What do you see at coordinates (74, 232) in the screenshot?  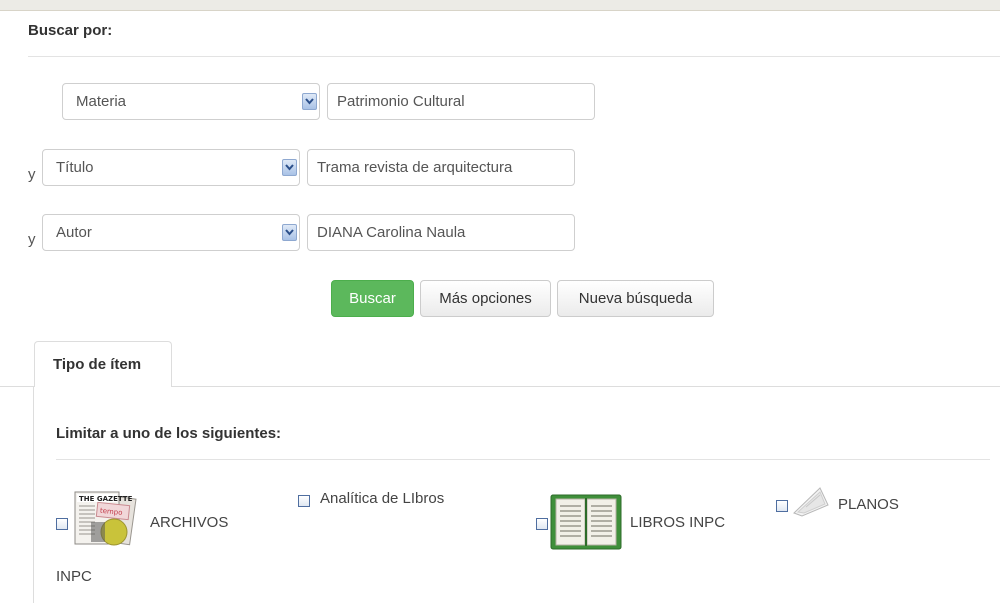 I see `field-select-3-value: Autor` at bounding box center [74, 232].